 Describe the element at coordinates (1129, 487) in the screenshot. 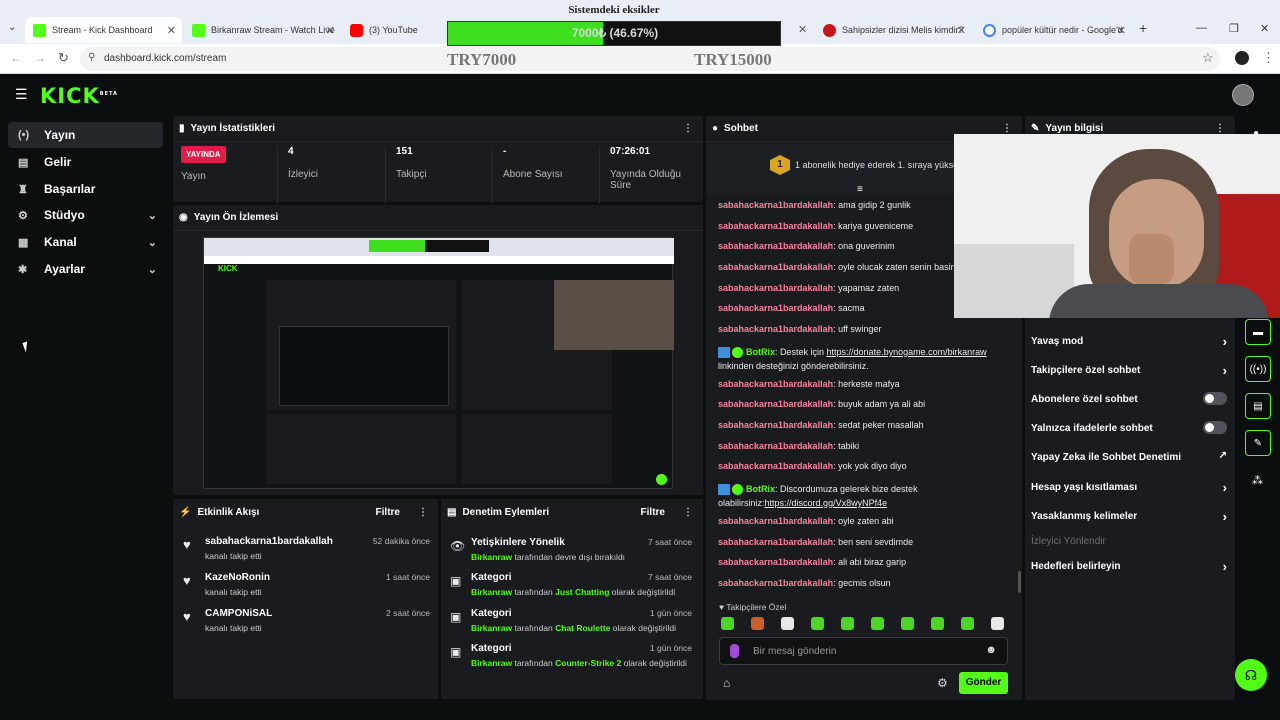

I see `setting-row: Hesap yaşı kısıtlaması ›` at that location.